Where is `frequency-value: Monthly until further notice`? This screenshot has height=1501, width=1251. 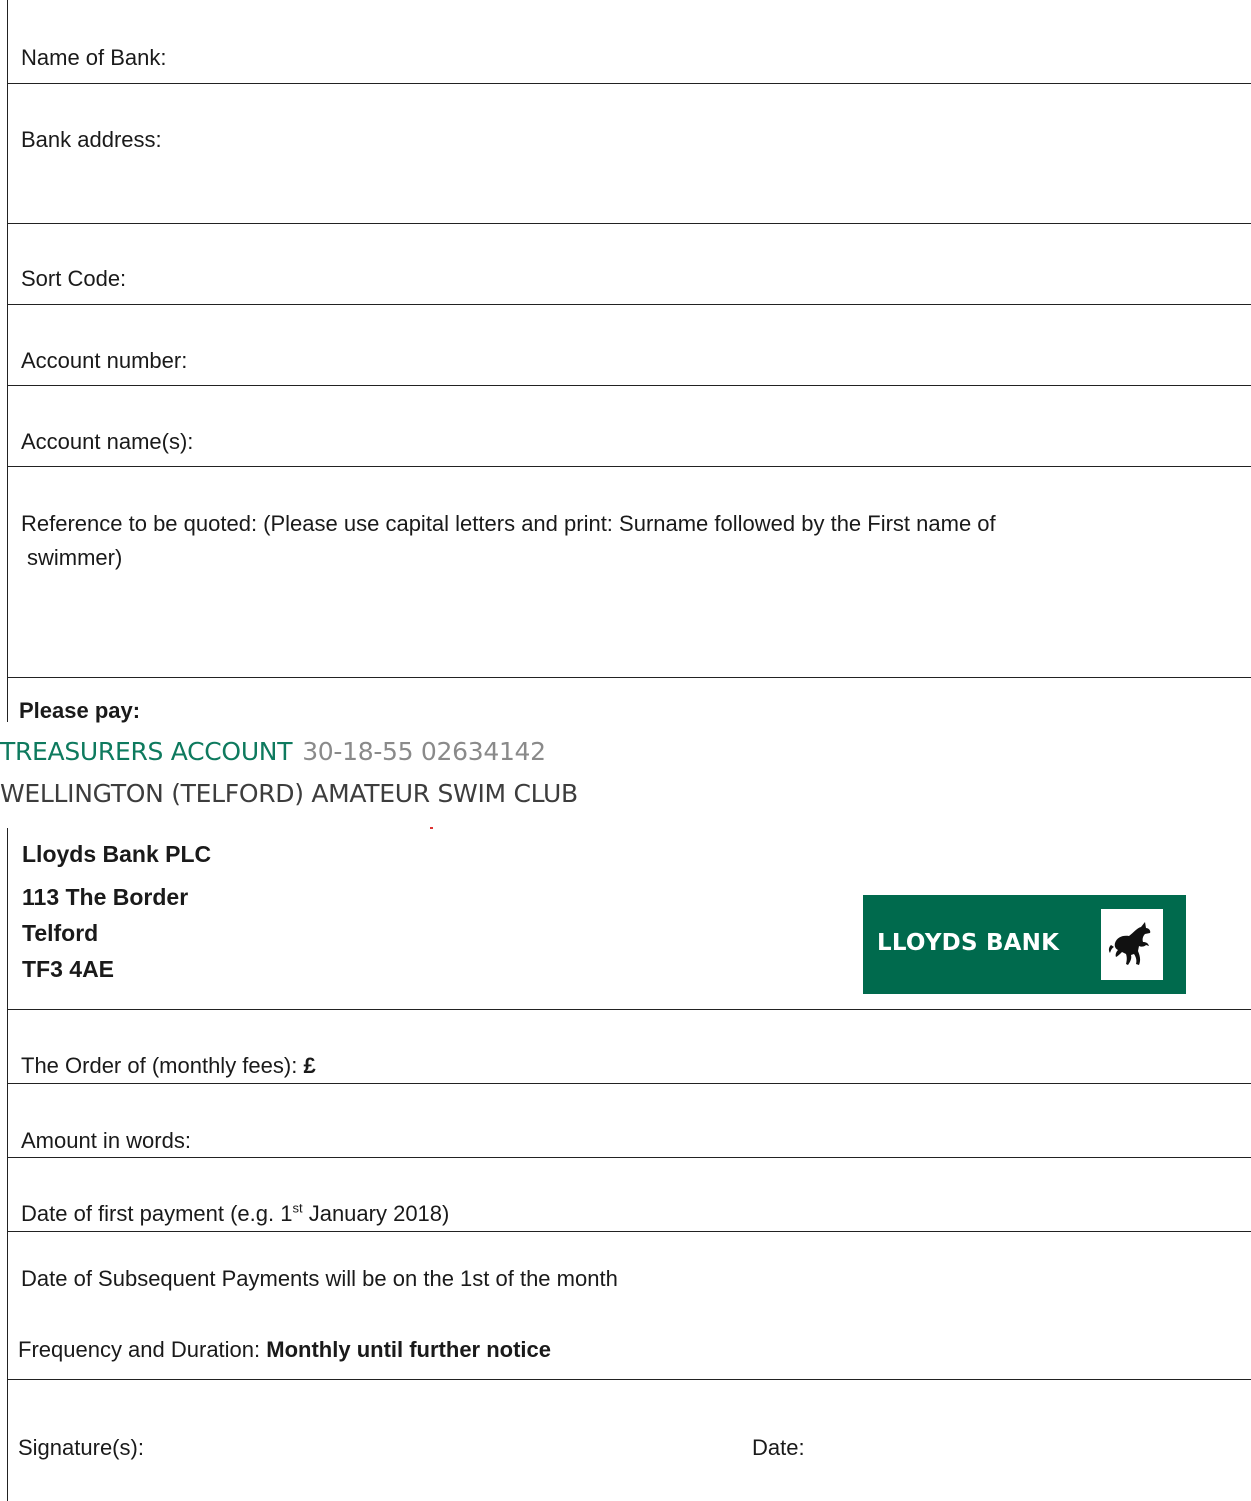
frequency-value: Monthly until further notice is located at coordinates (409, 1349).